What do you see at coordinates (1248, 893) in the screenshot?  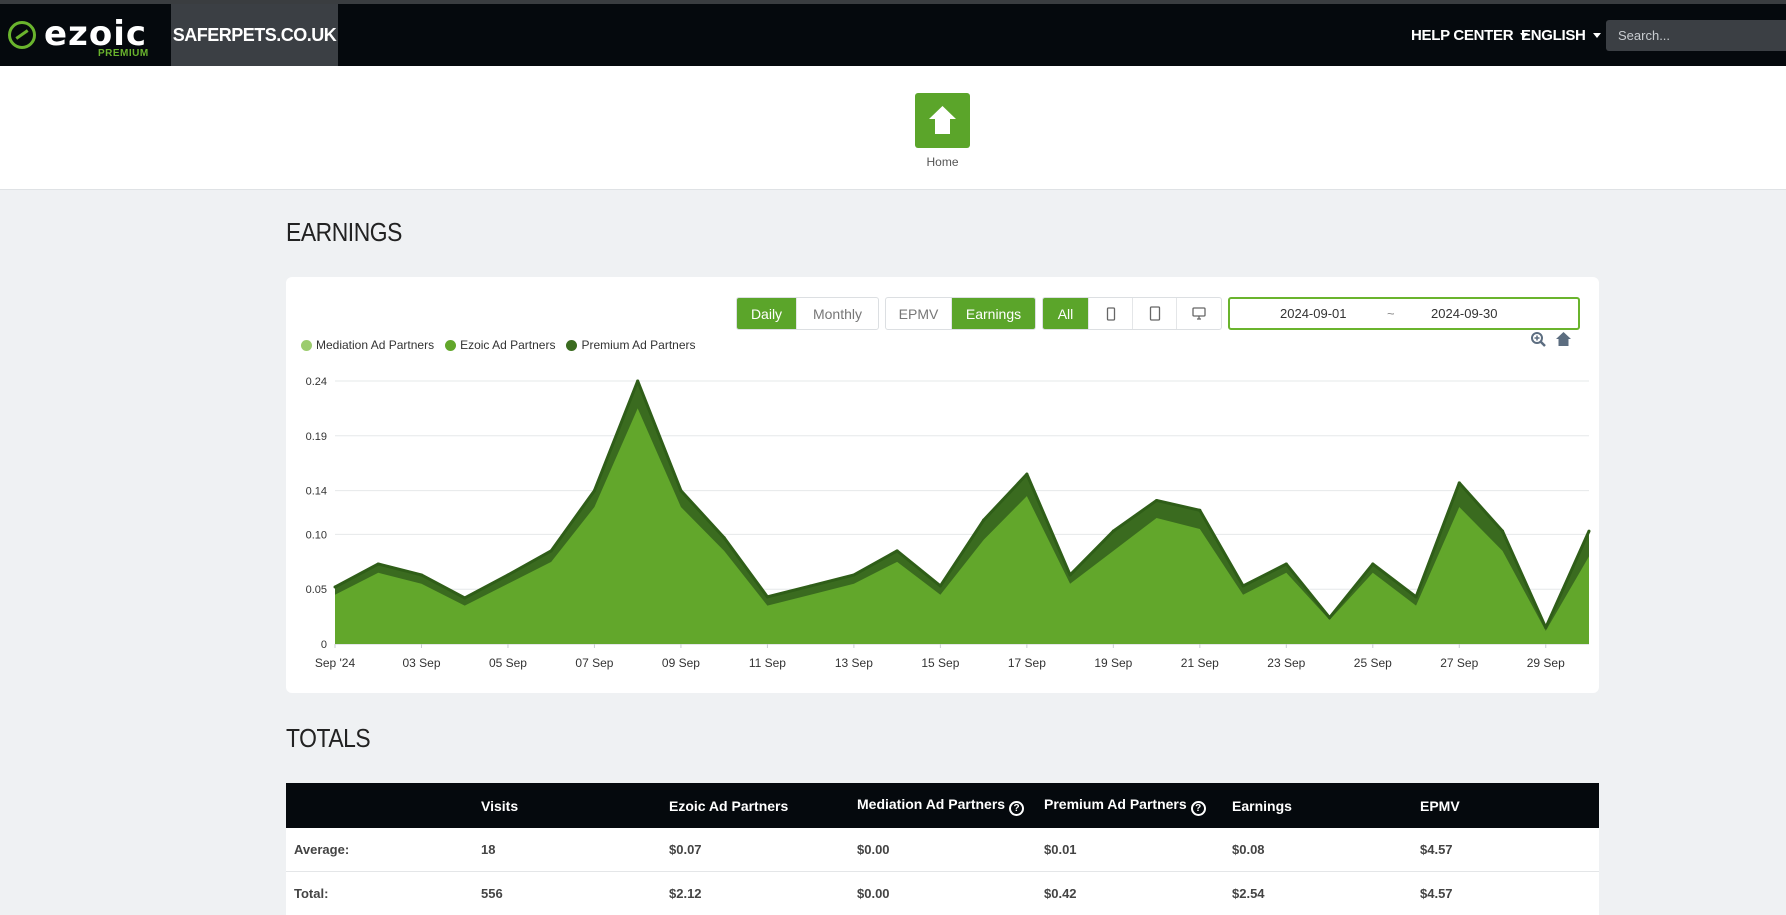 I see `cell-earnings: $2.54` at bounding box center [1248, 893].